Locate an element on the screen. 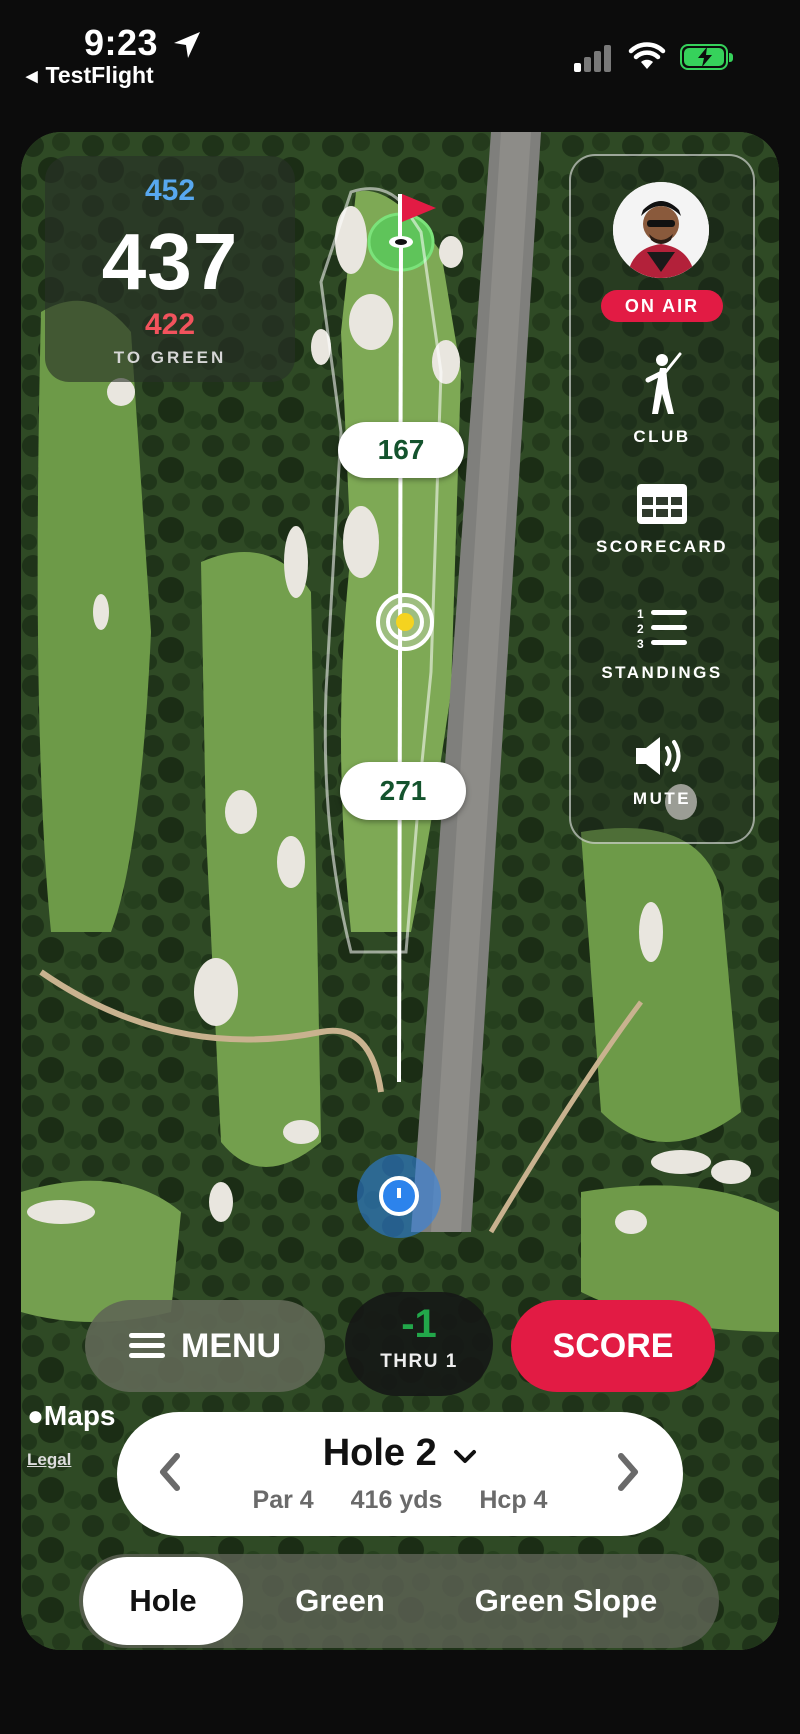 This screenshot has height=1734, width=800. apple-maps-logo: ●Maps is located at coordinates (71, 1416).